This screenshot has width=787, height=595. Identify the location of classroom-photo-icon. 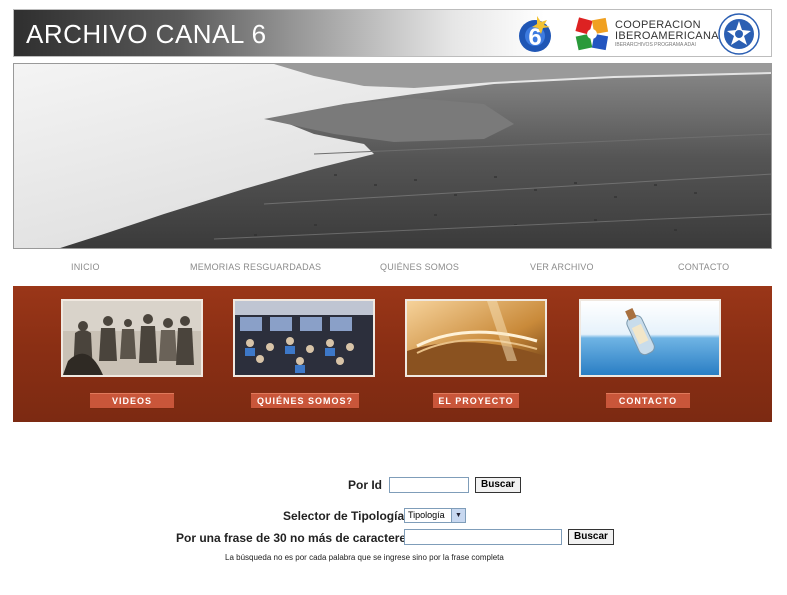
(304, 338).